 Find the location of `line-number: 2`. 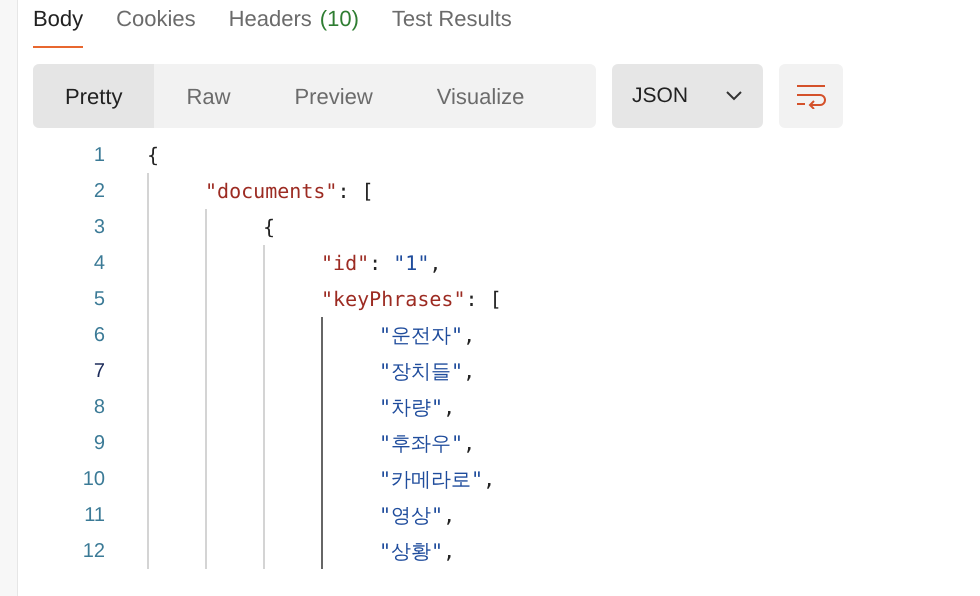

line-number: 2 is located at coordinates (99, 191).